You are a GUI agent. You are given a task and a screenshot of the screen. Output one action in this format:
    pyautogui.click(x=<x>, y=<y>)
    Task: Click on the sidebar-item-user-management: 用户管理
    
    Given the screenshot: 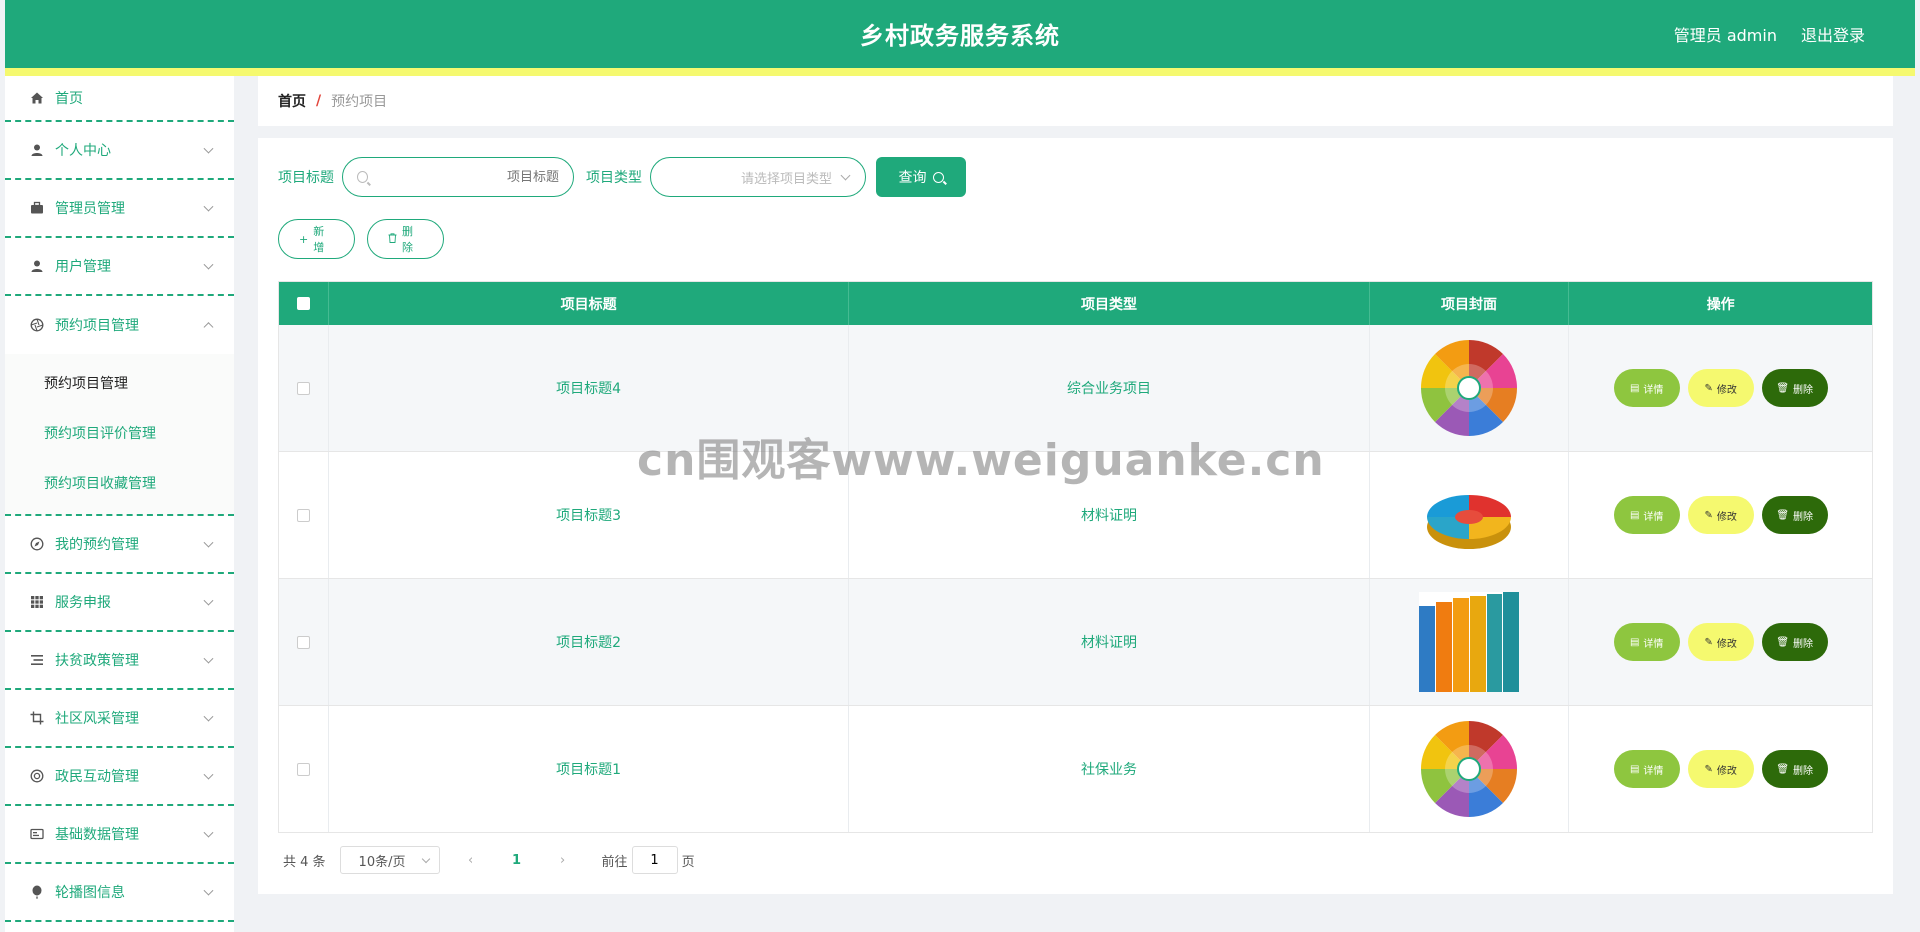 What is the action you would take?
    pyautogui.click(x=119, y=267)
    